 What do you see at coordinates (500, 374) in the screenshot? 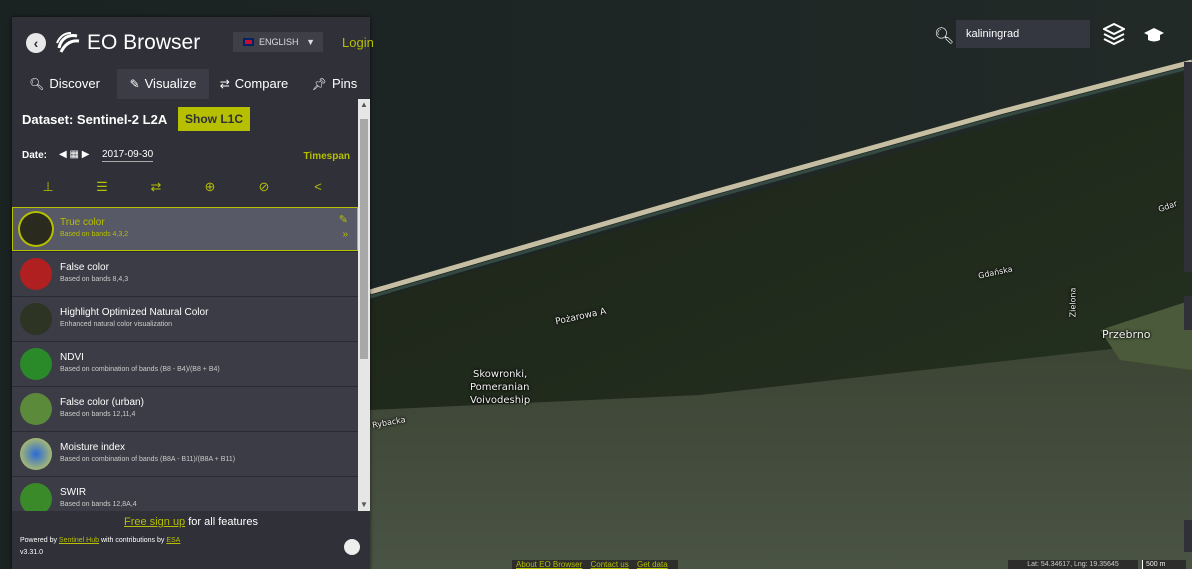
I see `map-label-skowronki-1: Skowronki,` at bounding box center [500, 374].